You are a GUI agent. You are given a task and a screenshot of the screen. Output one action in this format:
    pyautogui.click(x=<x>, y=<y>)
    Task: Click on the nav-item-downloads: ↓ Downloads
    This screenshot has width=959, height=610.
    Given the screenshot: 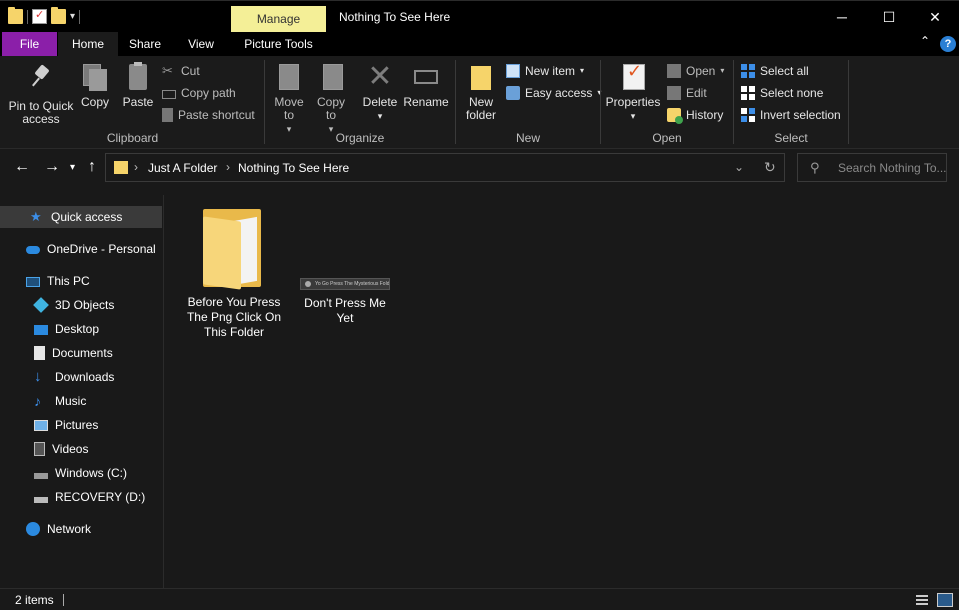 What is the action you would take?
    pyautogui.click(x=81, y=377)
    